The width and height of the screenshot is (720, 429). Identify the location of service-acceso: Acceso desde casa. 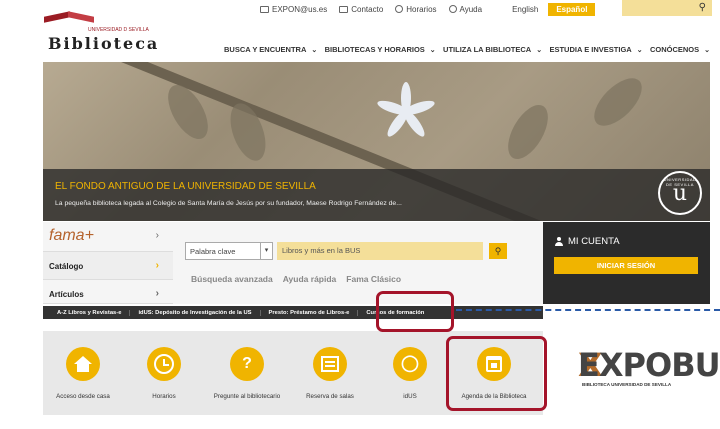
(83, 373).